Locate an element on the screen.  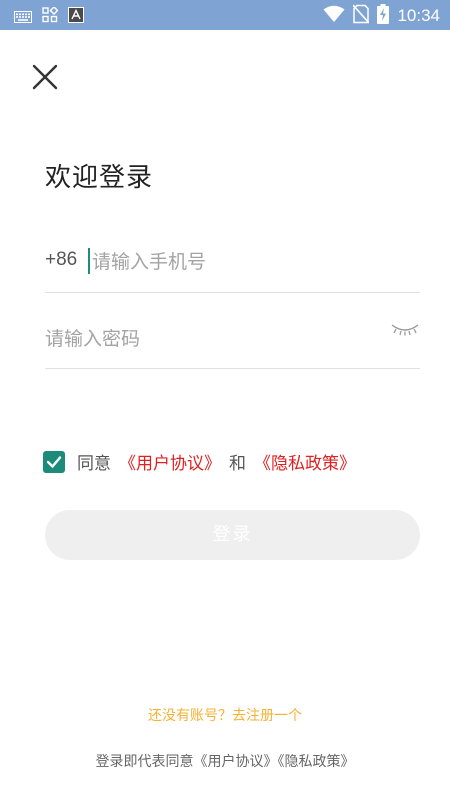
page-title: 欢迎登录 is located at coordinates (99, 178).